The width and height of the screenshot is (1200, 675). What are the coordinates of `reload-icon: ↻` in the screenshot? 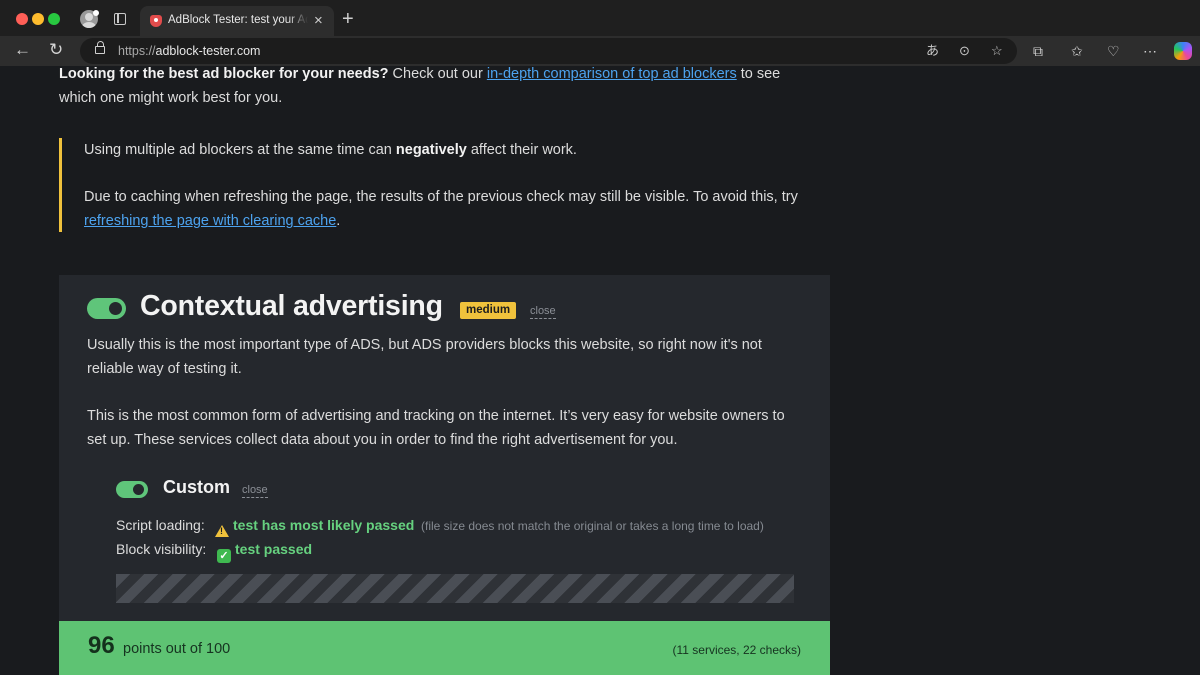 It's located at (56, 50).